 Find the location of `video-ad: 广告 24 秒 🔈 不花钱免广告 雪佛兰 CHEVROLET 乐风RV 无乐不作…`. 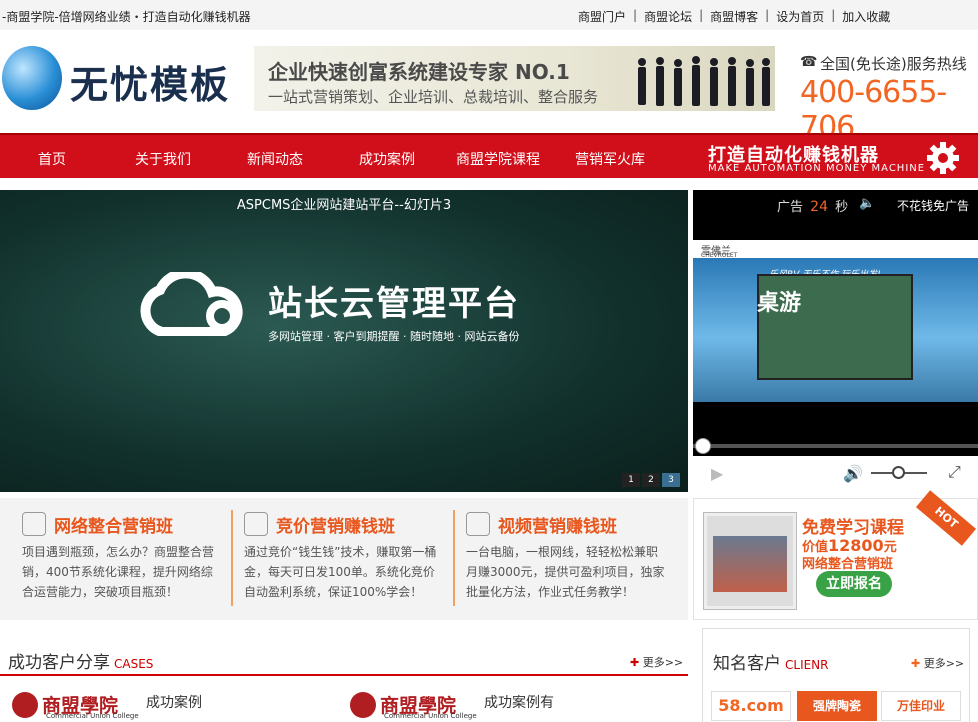

video-ad: 广告 24 秒 🔈 不花钱免广告 雪佛兰 CHEVROLET 乐风RV 无乐不作… is located at coordinates (835, 341).